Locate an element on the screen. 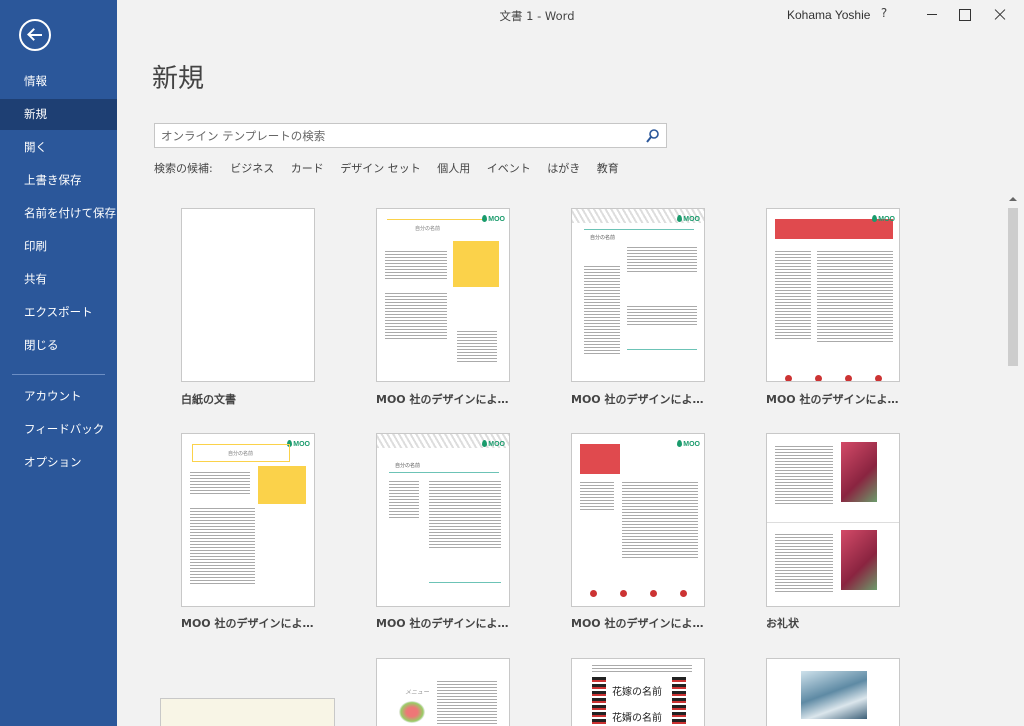 The width and height of the screenshot is (1024, 726). title-bar: 文書 1 - Word Kohama Yoshie ? is located at coordinates (570, 14).